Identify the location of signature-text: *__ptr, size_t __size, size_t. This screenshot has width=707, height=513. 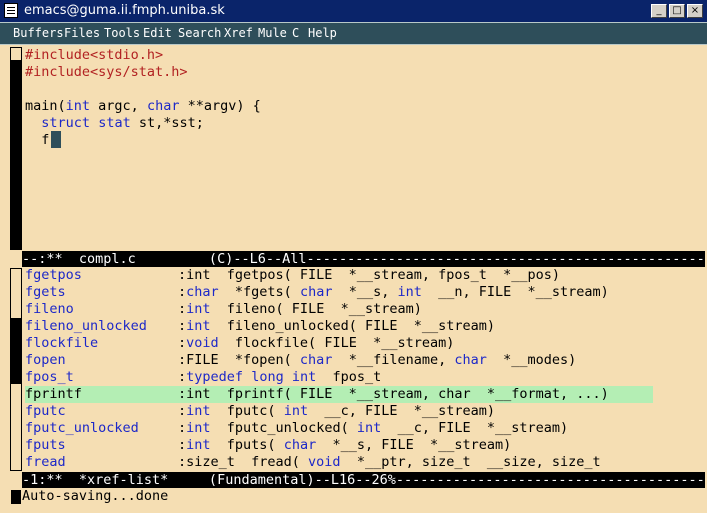
(470, 462).